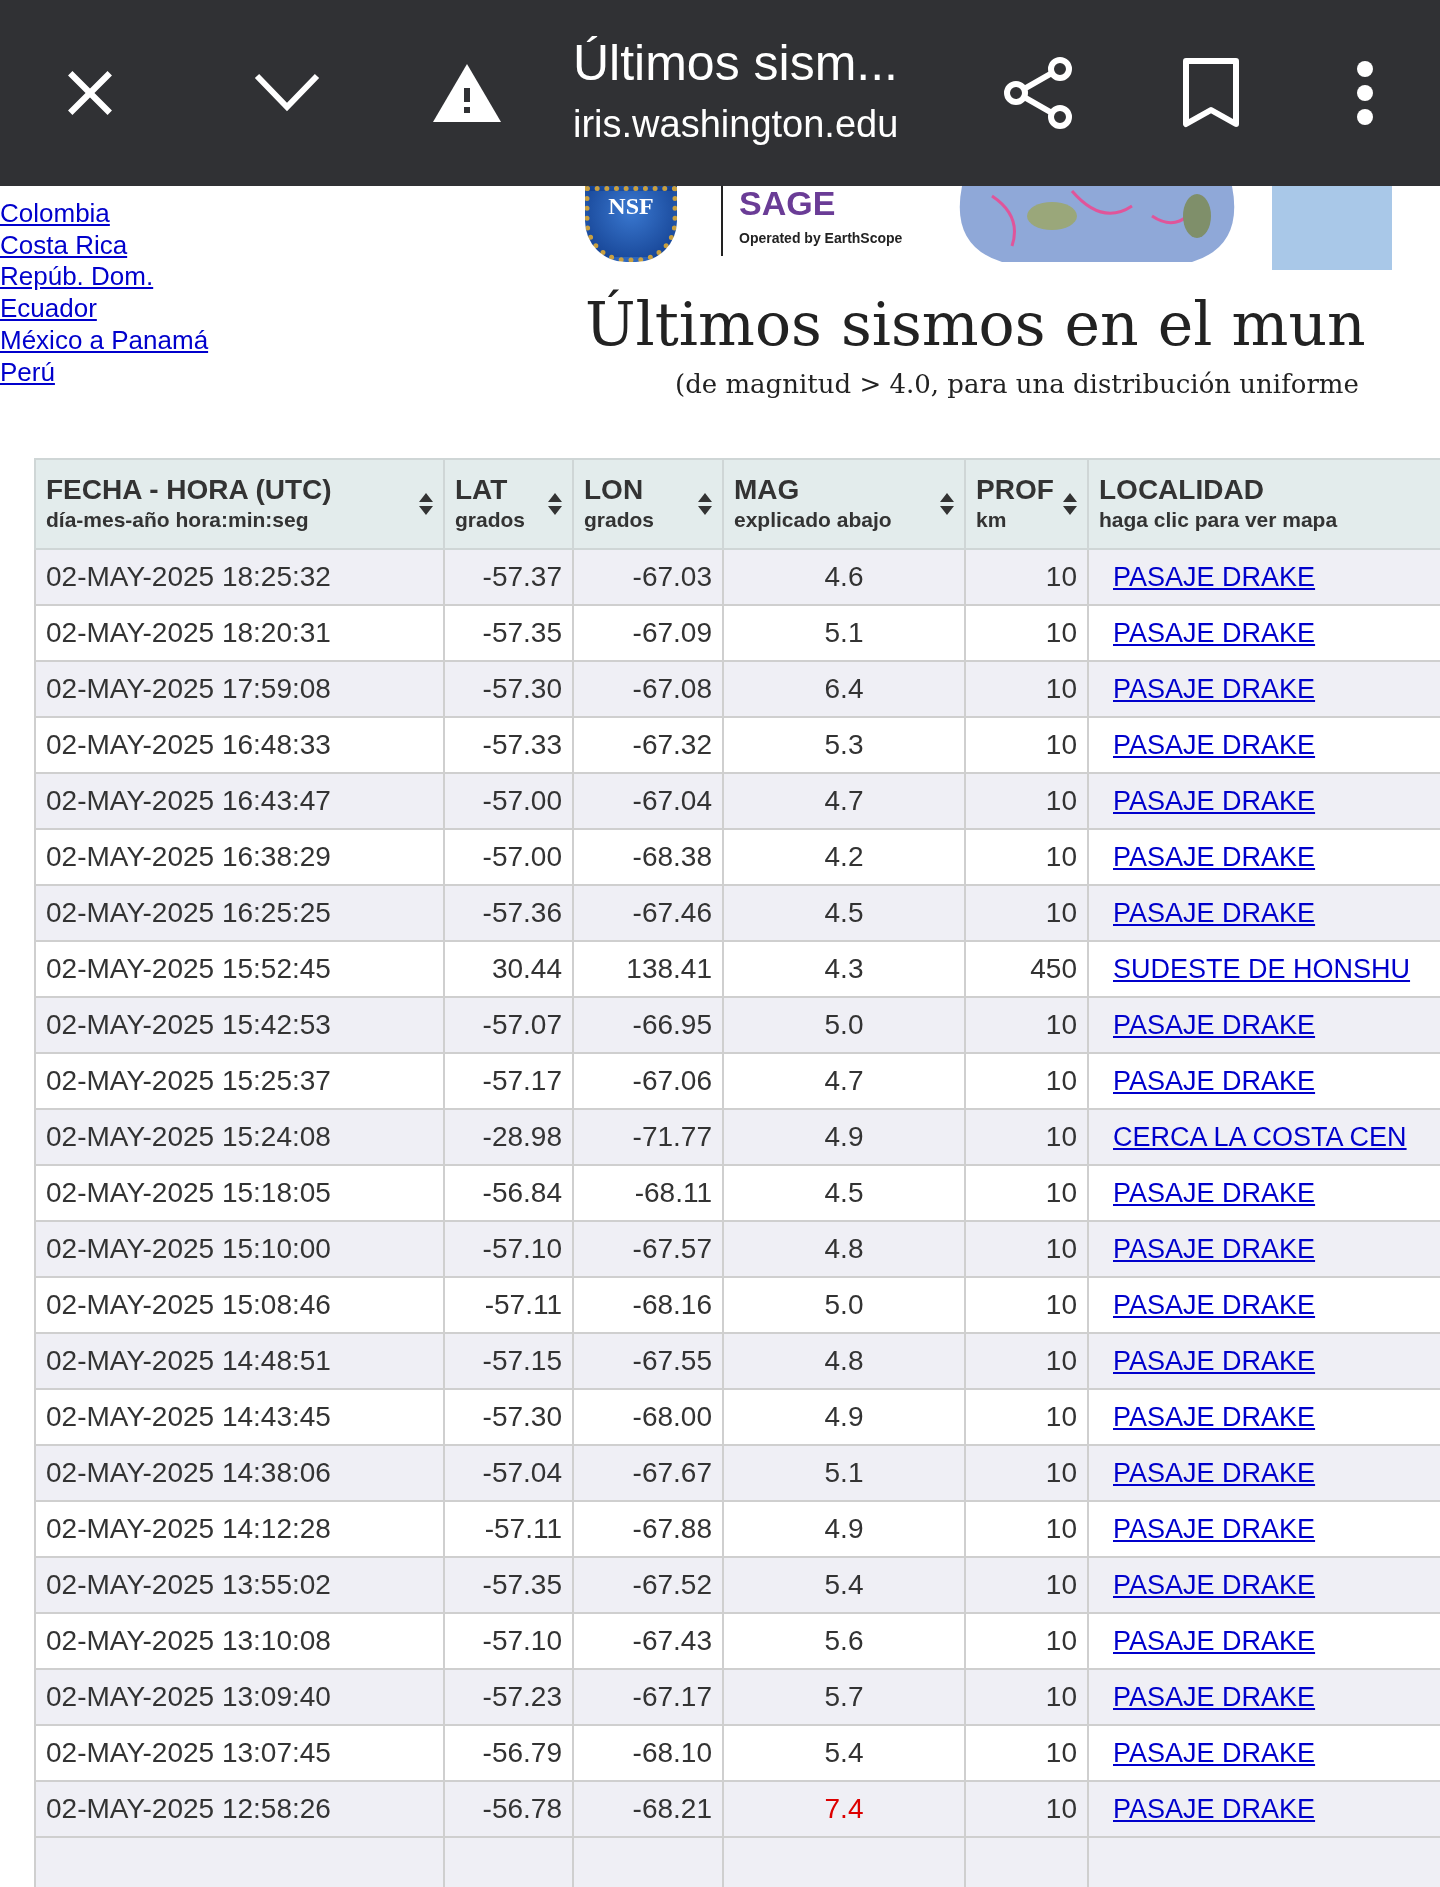 This screenshot has width=1440, height=1887. What do you see at coordinates (648, 577) in the screenshot?
I see `table-cell: -67.03` at bounding box center [648, 577].